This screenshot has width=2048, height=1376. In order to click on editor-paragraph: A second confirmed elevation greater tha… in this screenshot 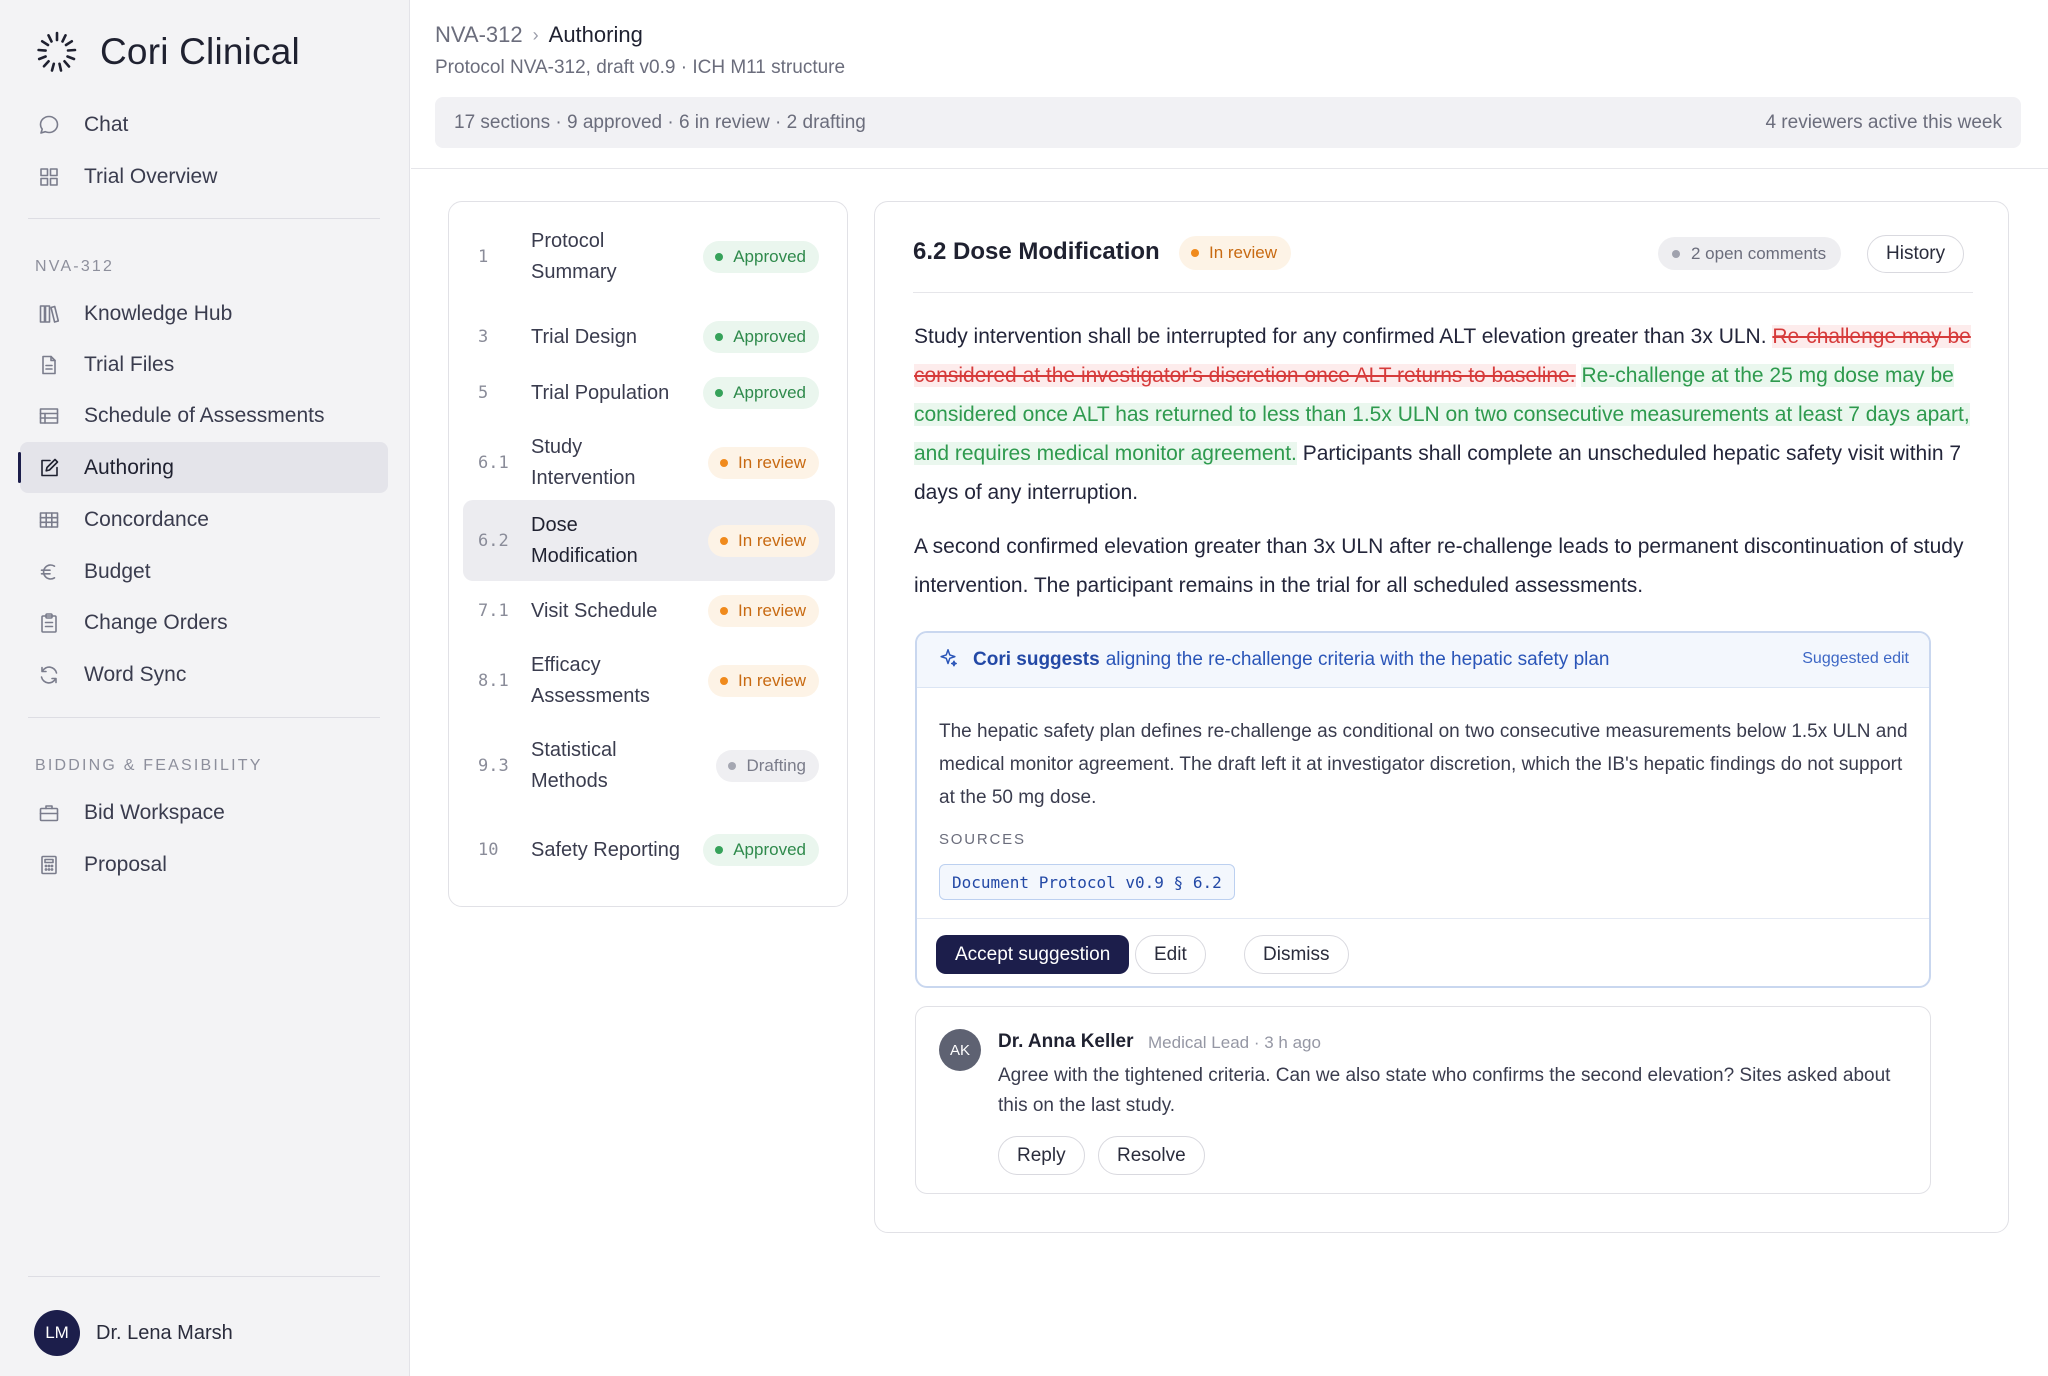, I will do `click(1449, 566)`.